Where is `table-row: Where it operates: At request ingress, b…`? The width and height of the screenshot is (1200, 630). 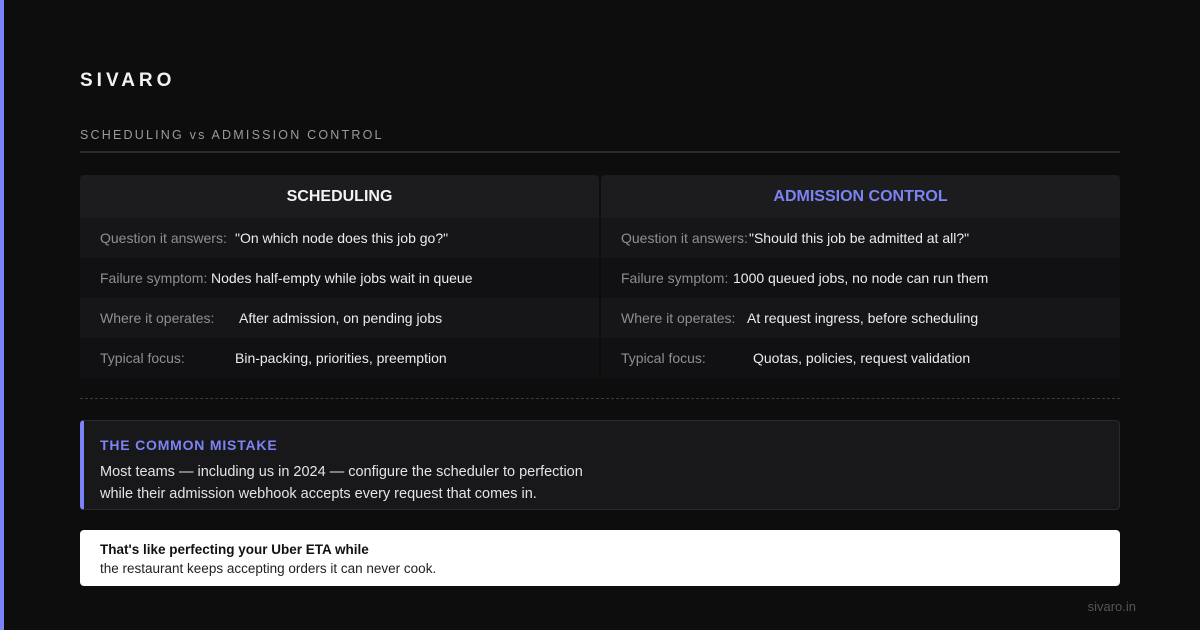
table-row: Where it operates: At request ingress, b… is located at coordinates (860, 318).